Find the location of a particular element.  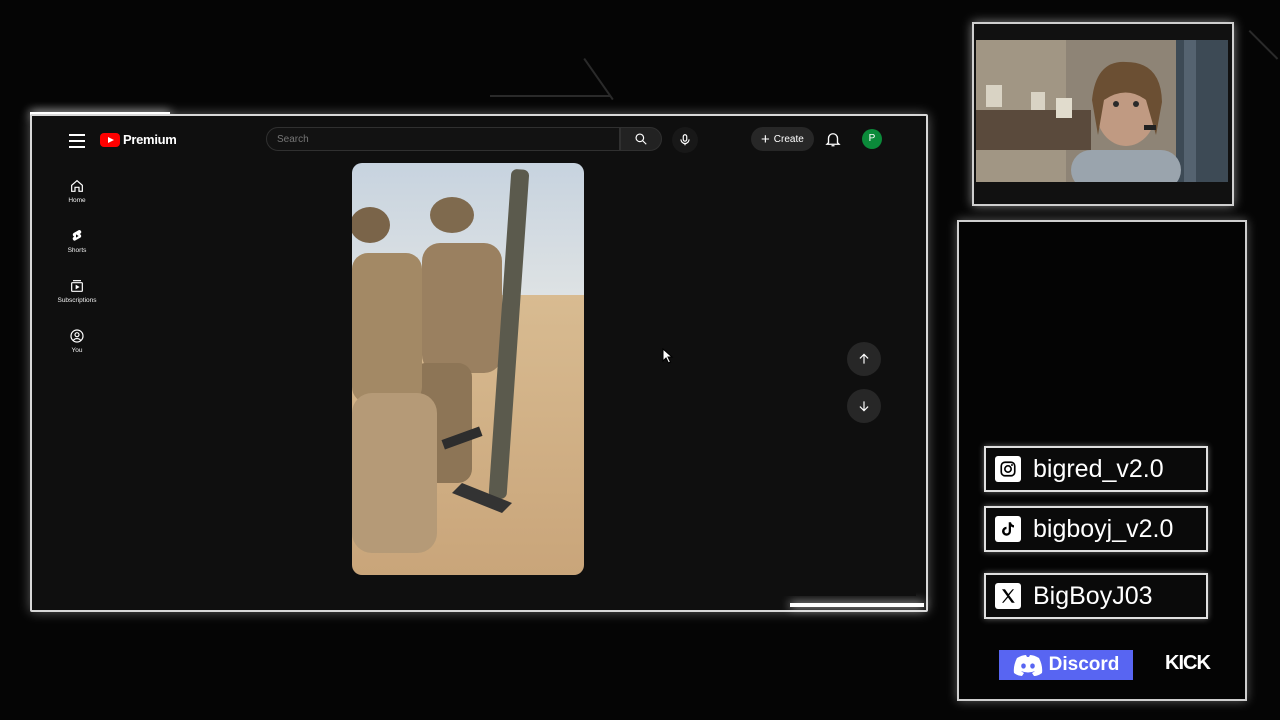

masthead: Premium + Create P is located at coordinates (477, 140).